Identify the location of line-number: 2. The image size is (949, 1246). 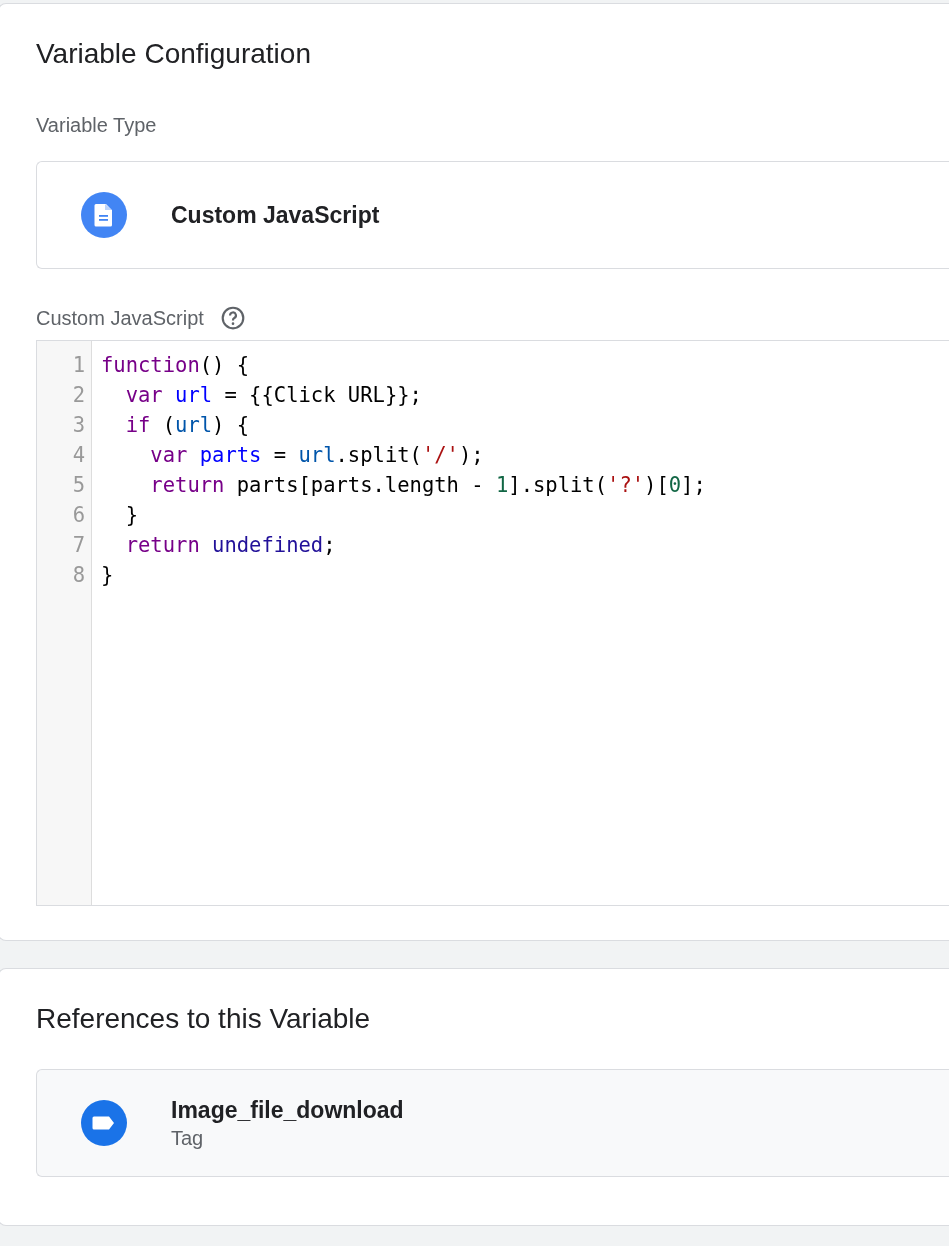
(78, 395).